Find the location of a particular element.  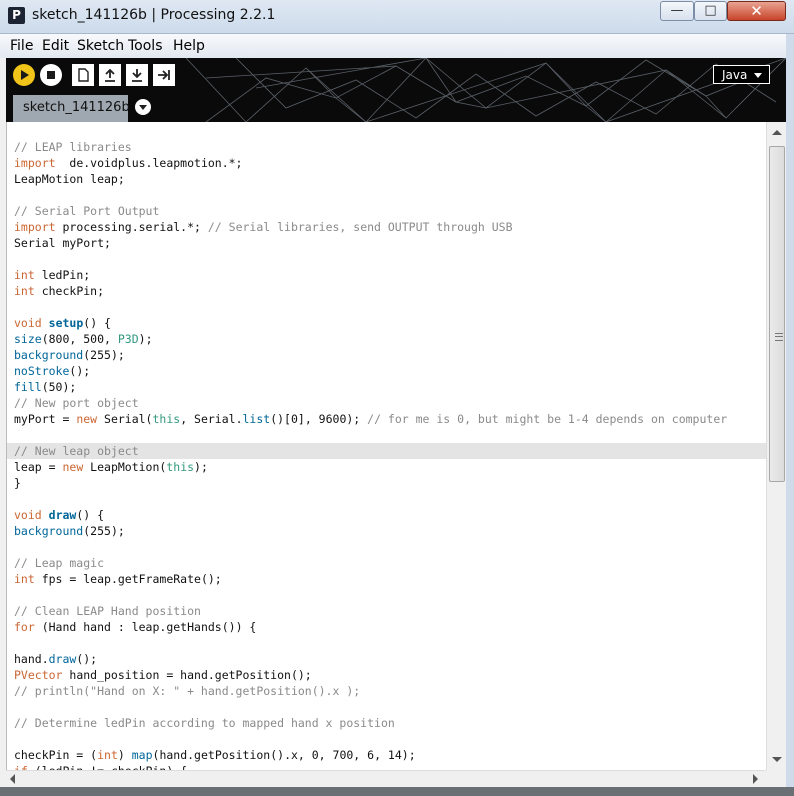

code-line: fill(50); is located at coordinates (45, 387).